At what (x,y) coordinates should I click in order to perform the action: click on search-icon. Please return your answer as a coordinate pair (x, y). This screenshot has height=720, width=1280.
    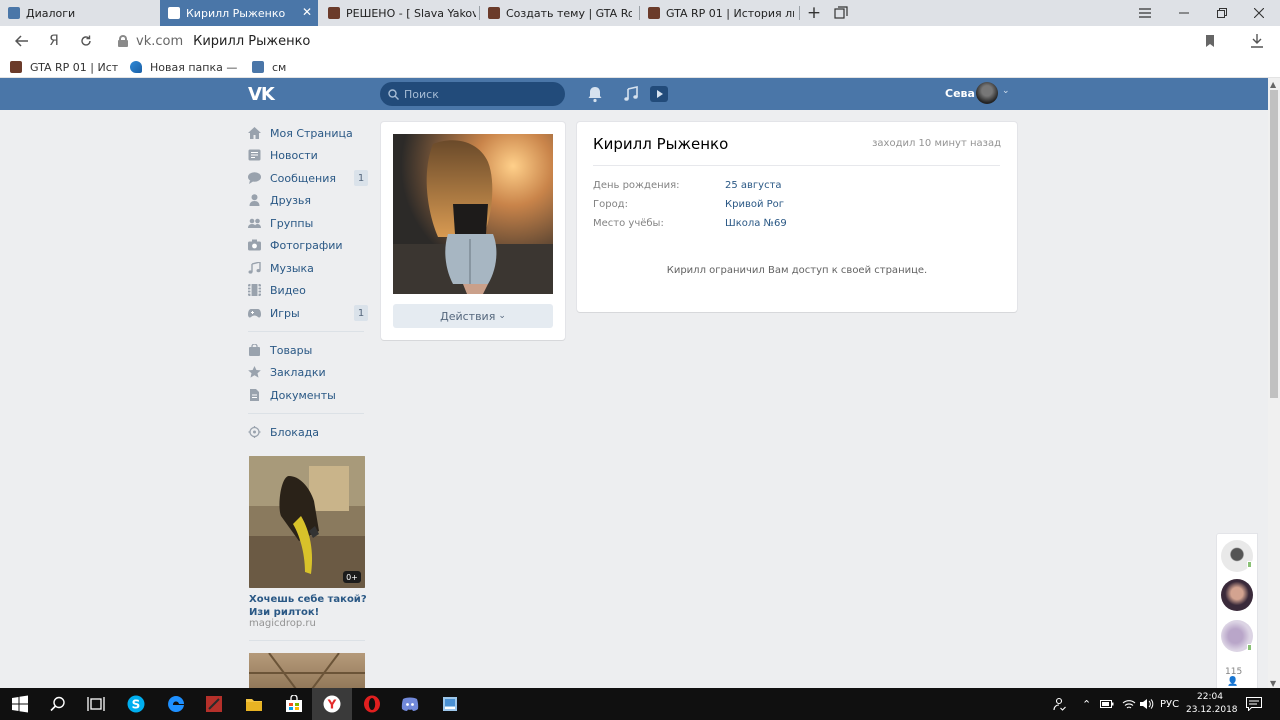
    Looking at the image, I should click on (57, 704).